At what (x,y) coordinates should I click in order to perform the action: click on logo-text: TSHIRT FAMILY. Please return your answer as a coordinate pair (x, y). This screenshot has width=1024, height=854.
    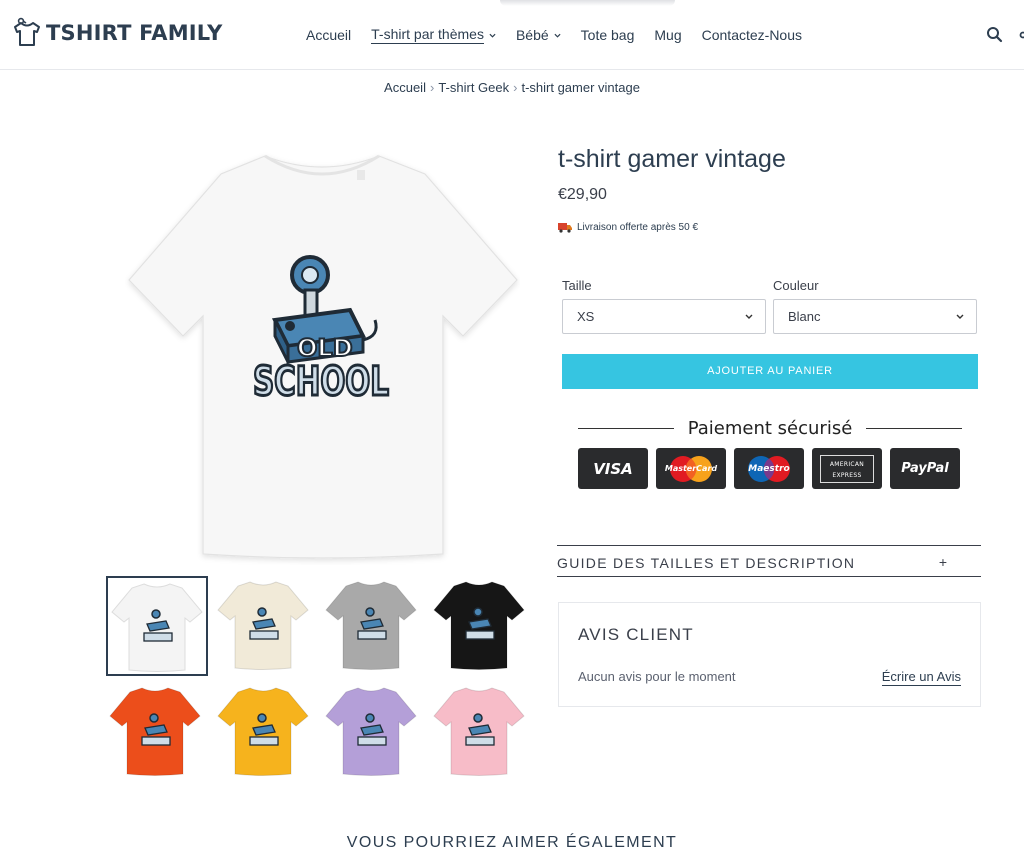
    Looking at the image, I should click on (134, 33).